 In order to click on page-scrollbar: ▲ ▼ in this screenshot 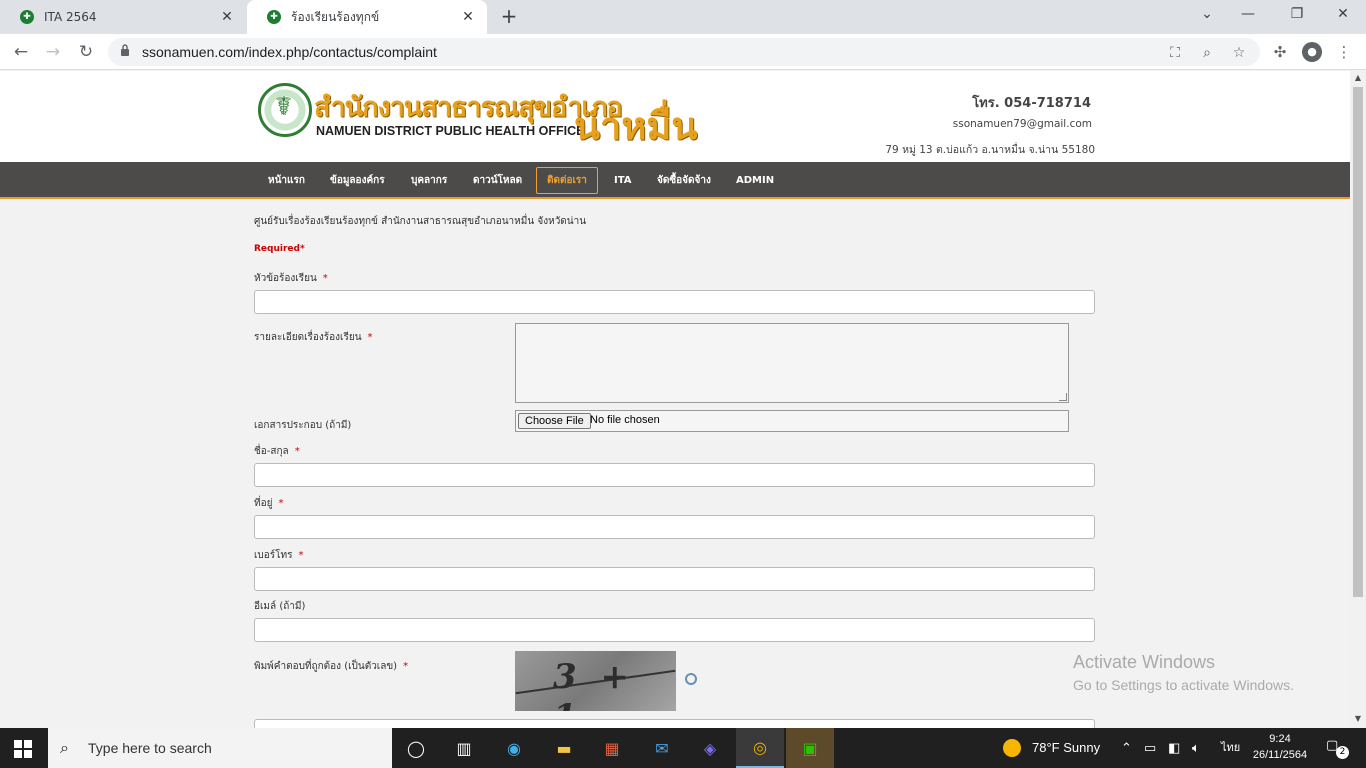, I will do `click(1358, 399)`.